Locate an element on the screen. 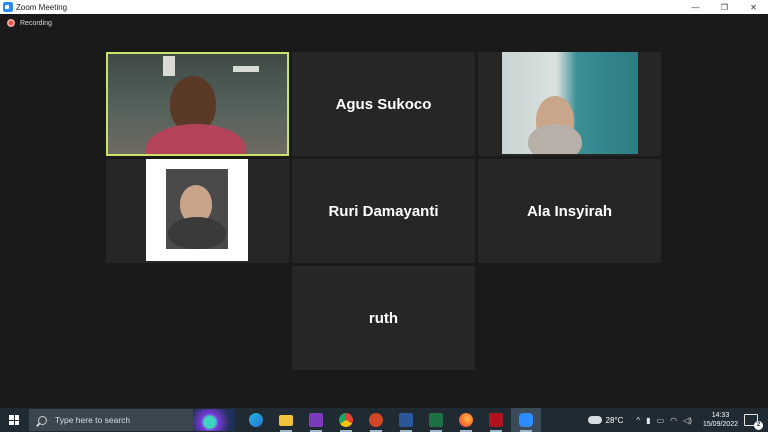 The width and height of the screenshot is (768, 432). chrome-taskbar-button is located at coordinates (346, 420).